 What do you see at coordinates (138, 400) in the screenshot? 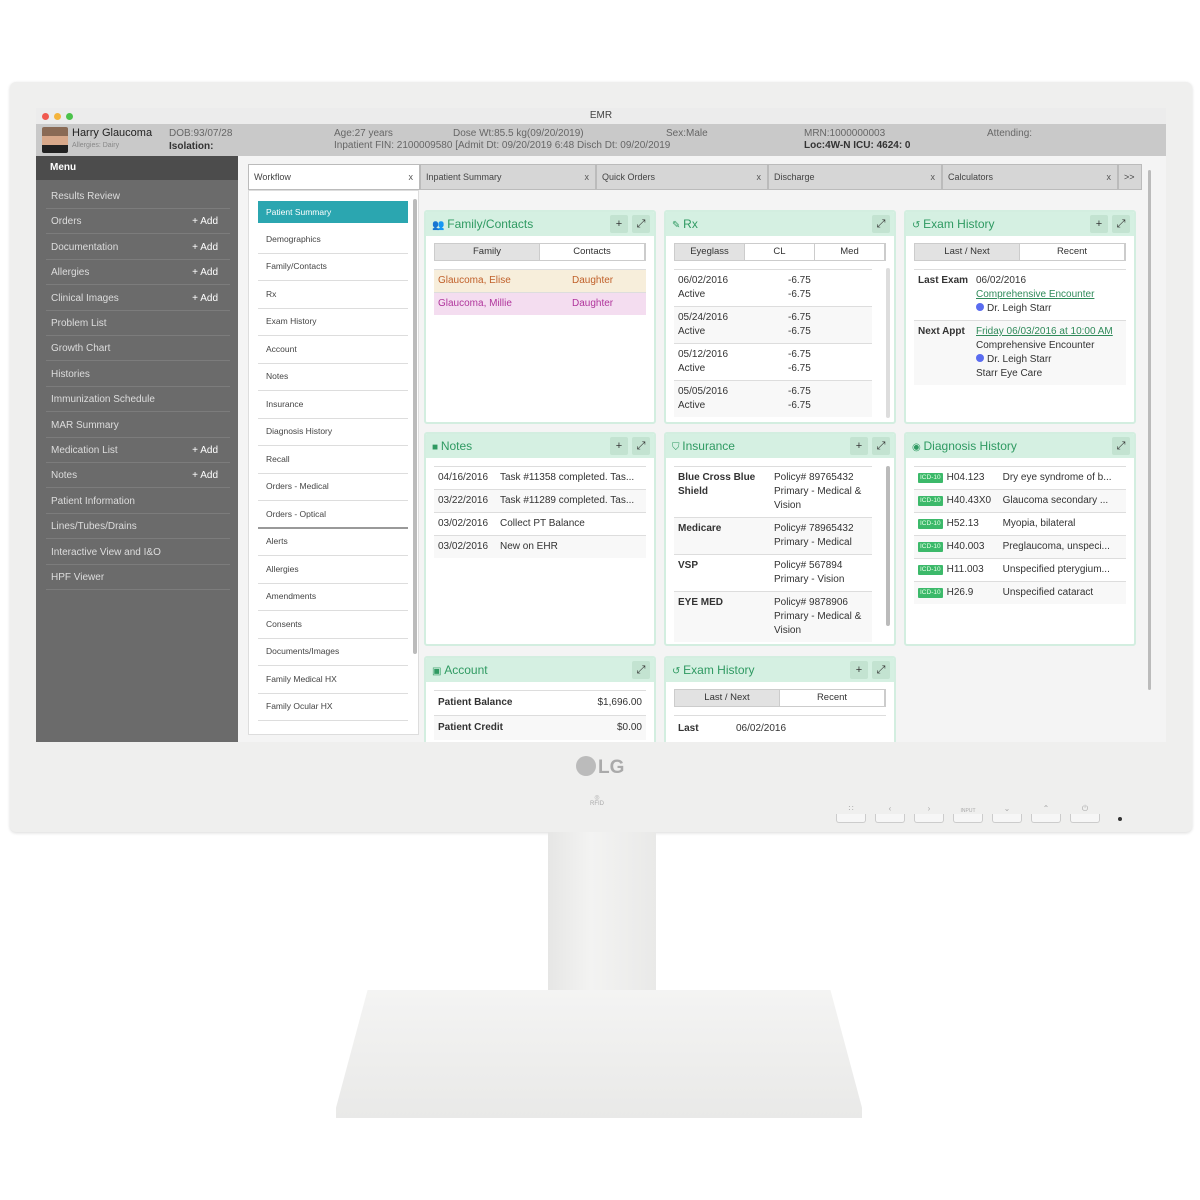
I see `sidebar-item: Immunization Schedule` at bounding box center [138, 400].